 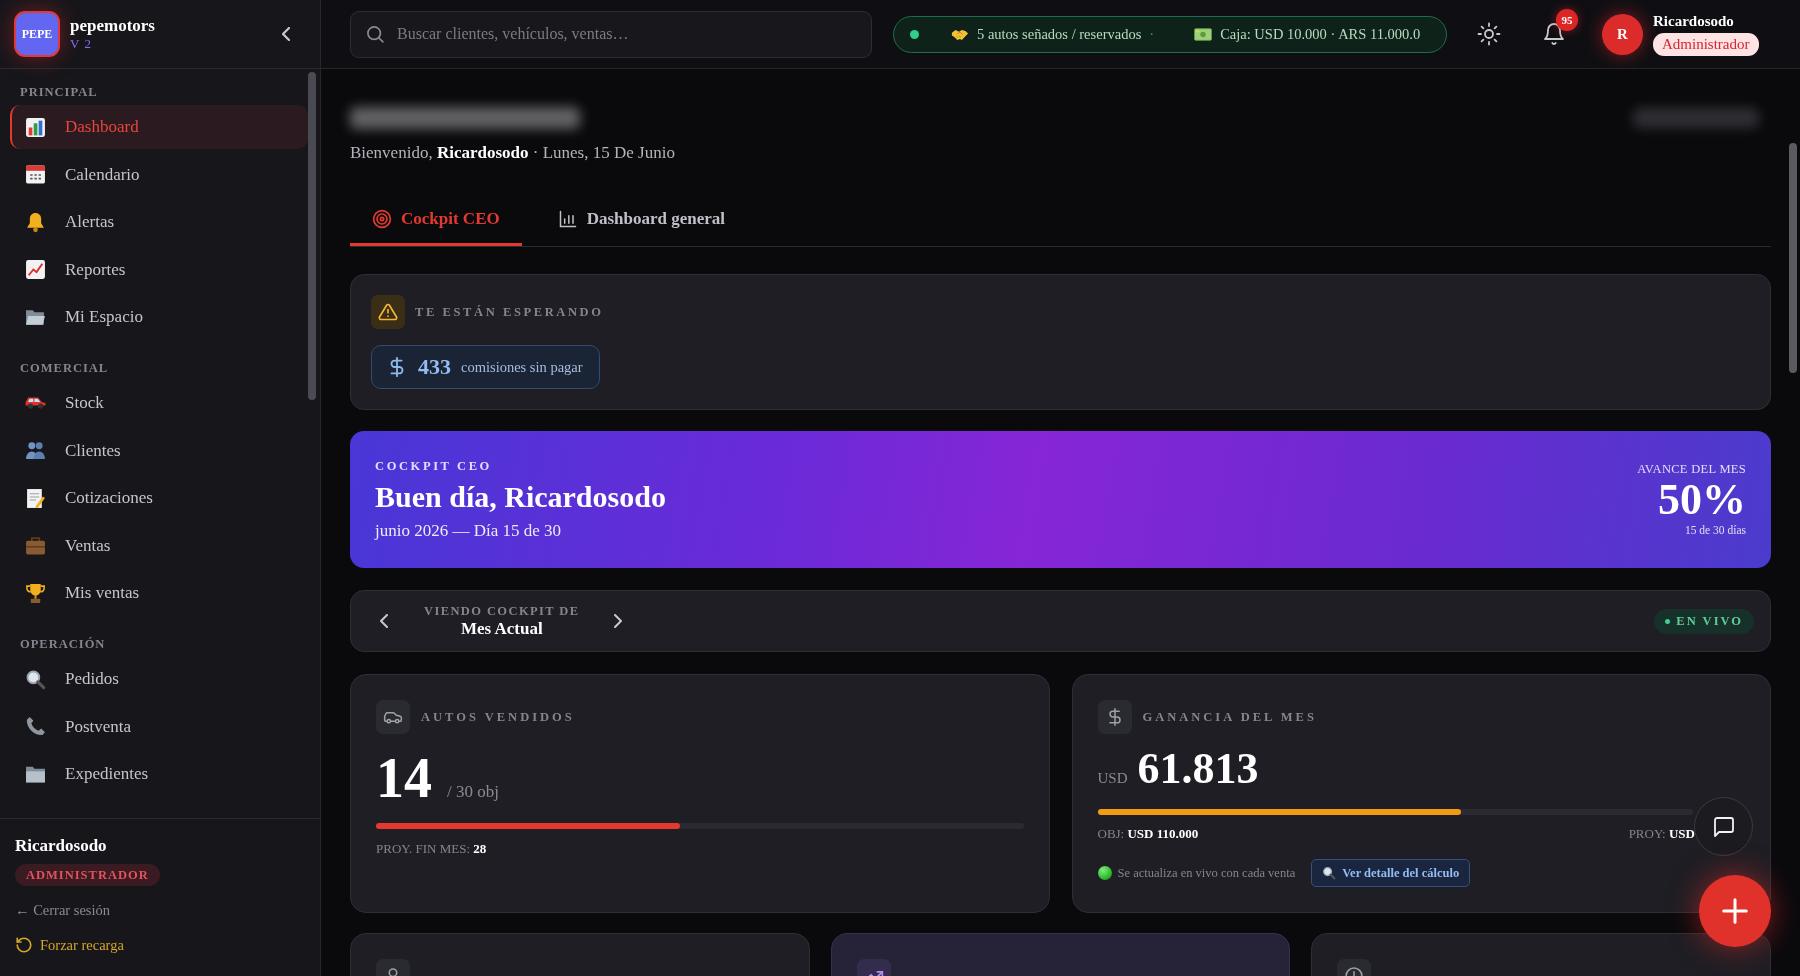 What do you see at coordinates (433, 466) in the screenshot?
I see `banner-eyebrow: COCKPIT CEO` at bounding box center [433, 466].